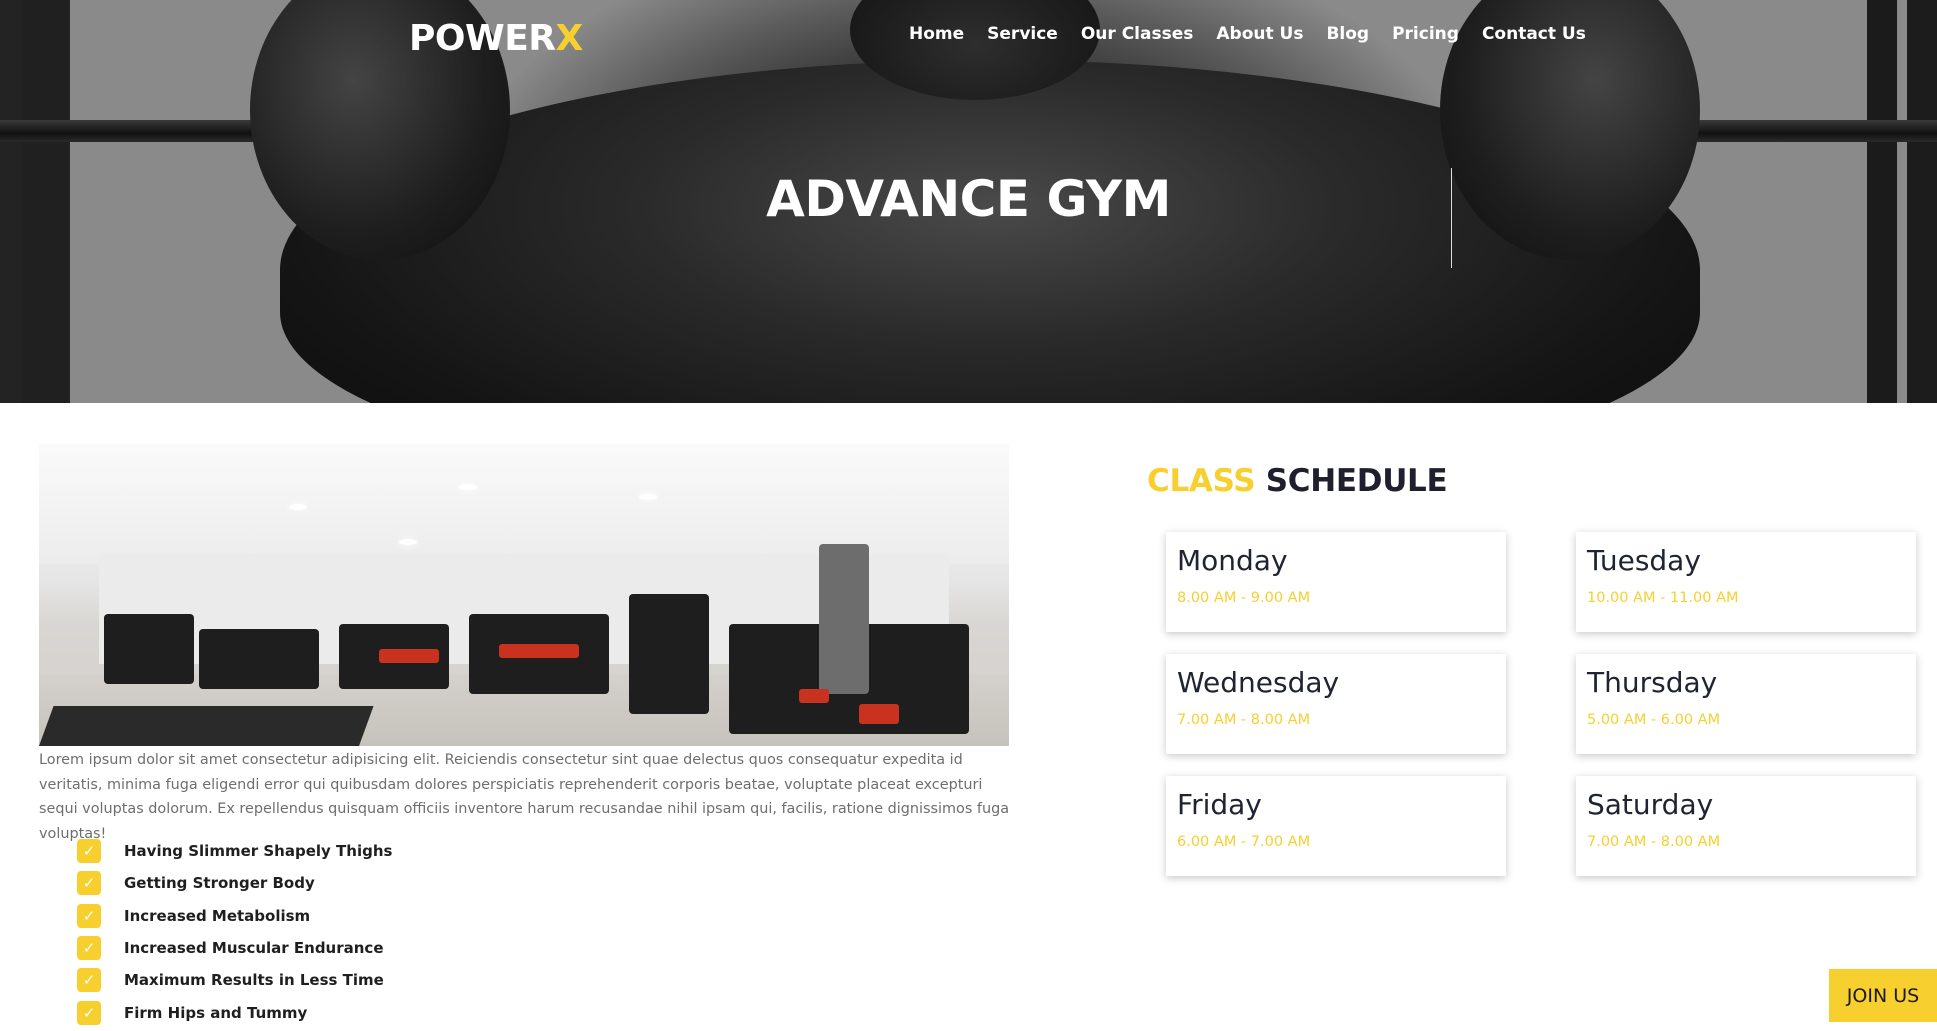 Image resolution: width=1937 pixels, height=1031 pixels. I want to click on list-item: ✓ Increased Metabolism, so click(234, 916).